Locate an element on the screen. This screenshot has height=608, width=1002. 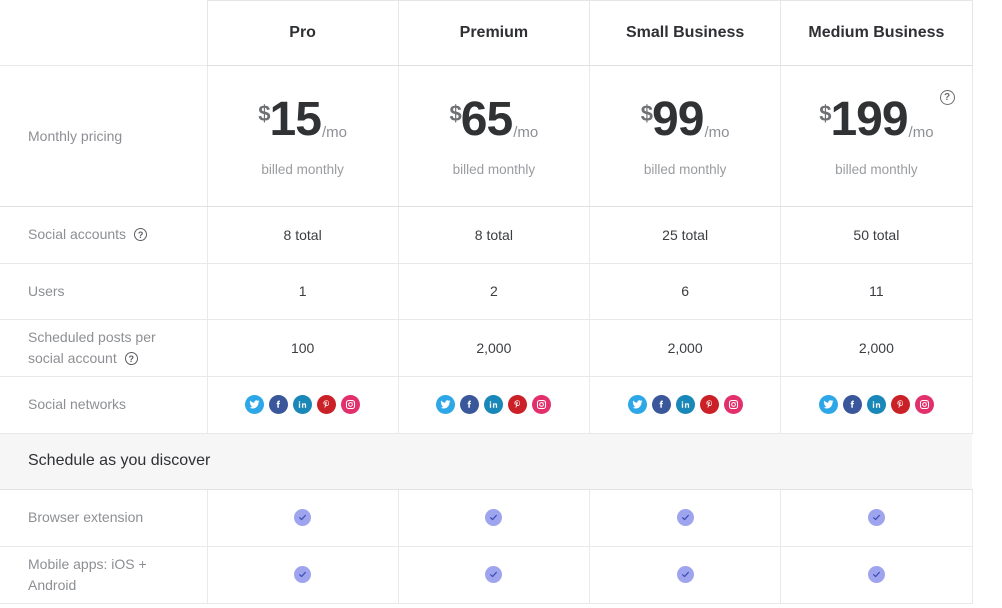
price-cell-premium: $65/mo billed monthly is located at coordinates (494, 136).